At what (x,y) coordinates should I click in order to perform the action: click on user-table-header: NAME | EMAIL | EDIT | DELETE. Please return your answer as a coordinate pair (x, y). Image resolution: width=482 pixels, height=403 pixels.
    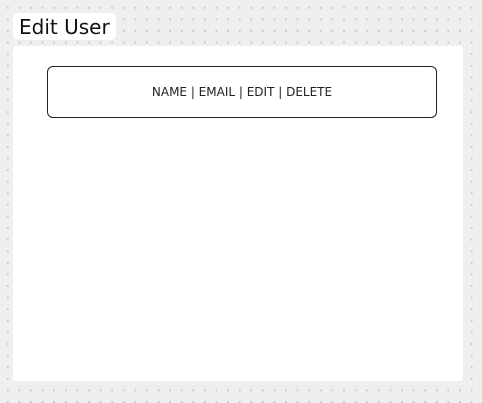
    Looking at the image, I should click on (242, 92).